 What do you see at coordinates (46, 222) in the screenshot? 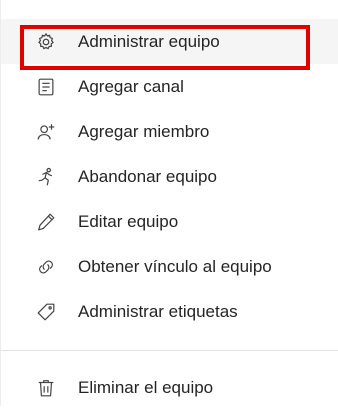
I see `pencil-icon` at bounding box center [46, 222].